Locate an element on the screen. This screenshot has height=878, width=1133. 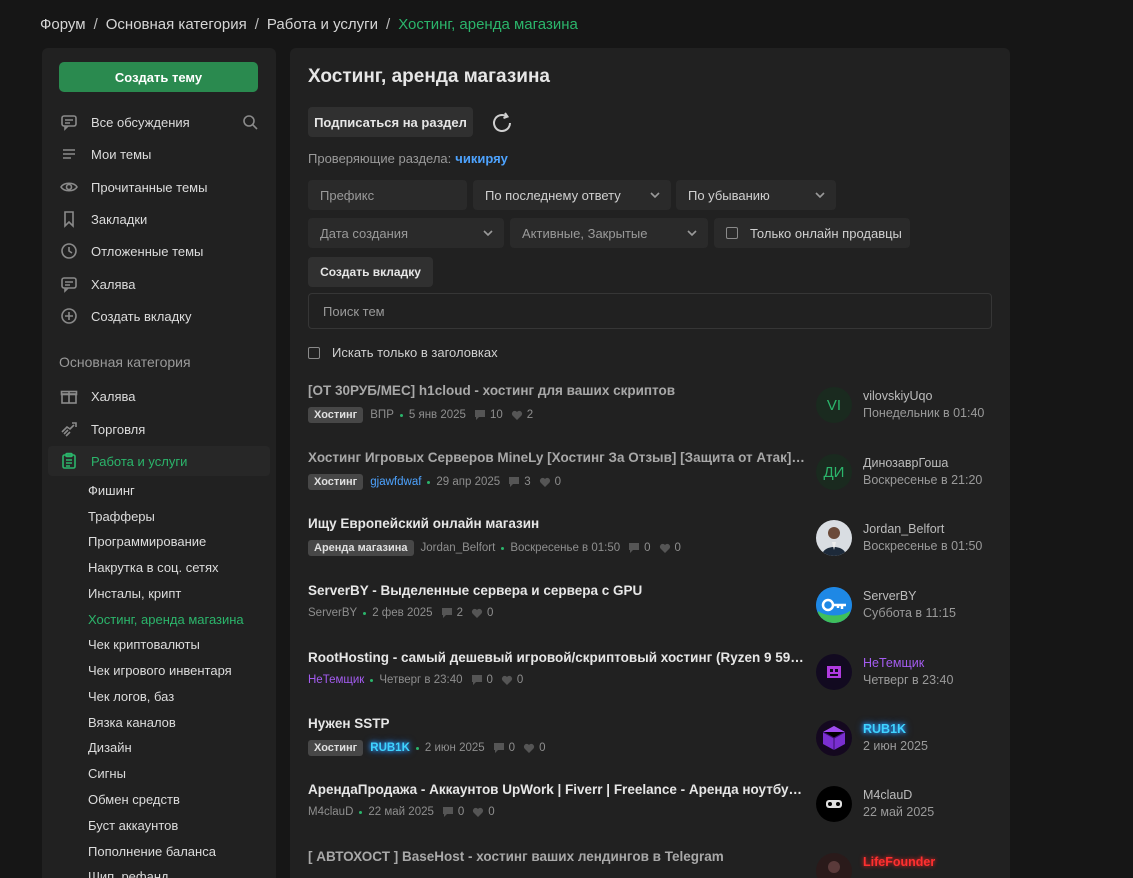
subcategory-design: Дизайн is located at coordinates (110, 747).